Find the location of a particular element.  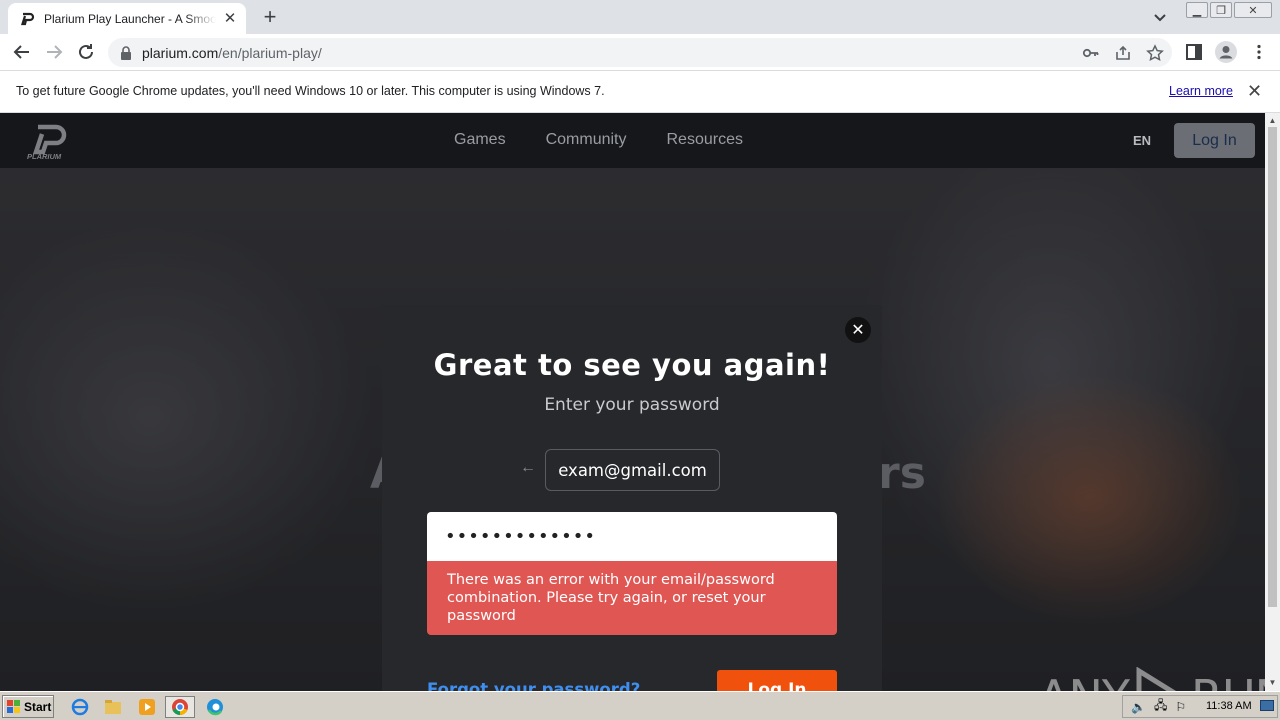

page-scrollbar: ▲ ▼ is located at coordinates (1272, 402).